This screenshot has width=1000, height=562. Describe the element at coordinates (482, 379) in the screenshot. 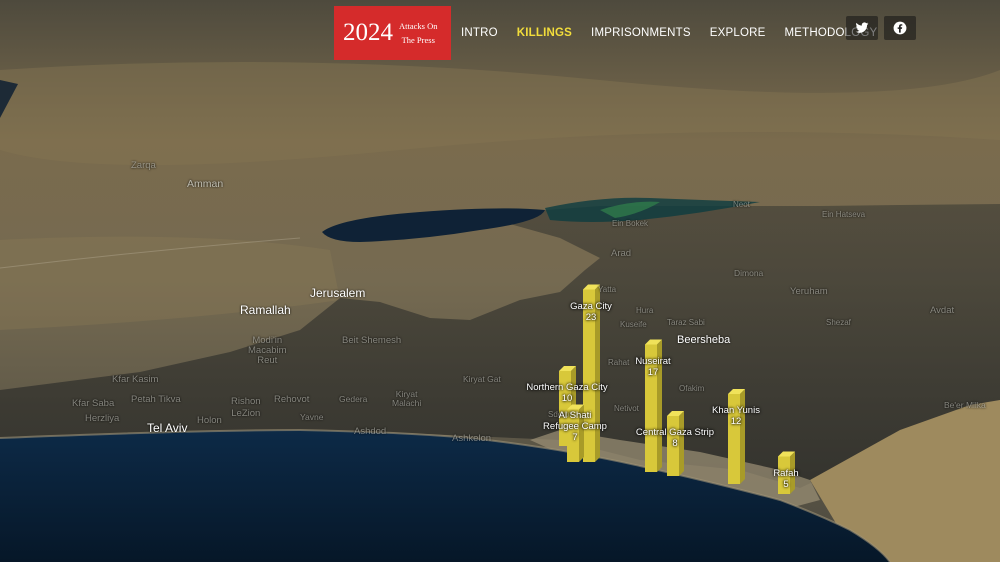

I see `place-kiryat-gat: Kiryat Gat` at that location.